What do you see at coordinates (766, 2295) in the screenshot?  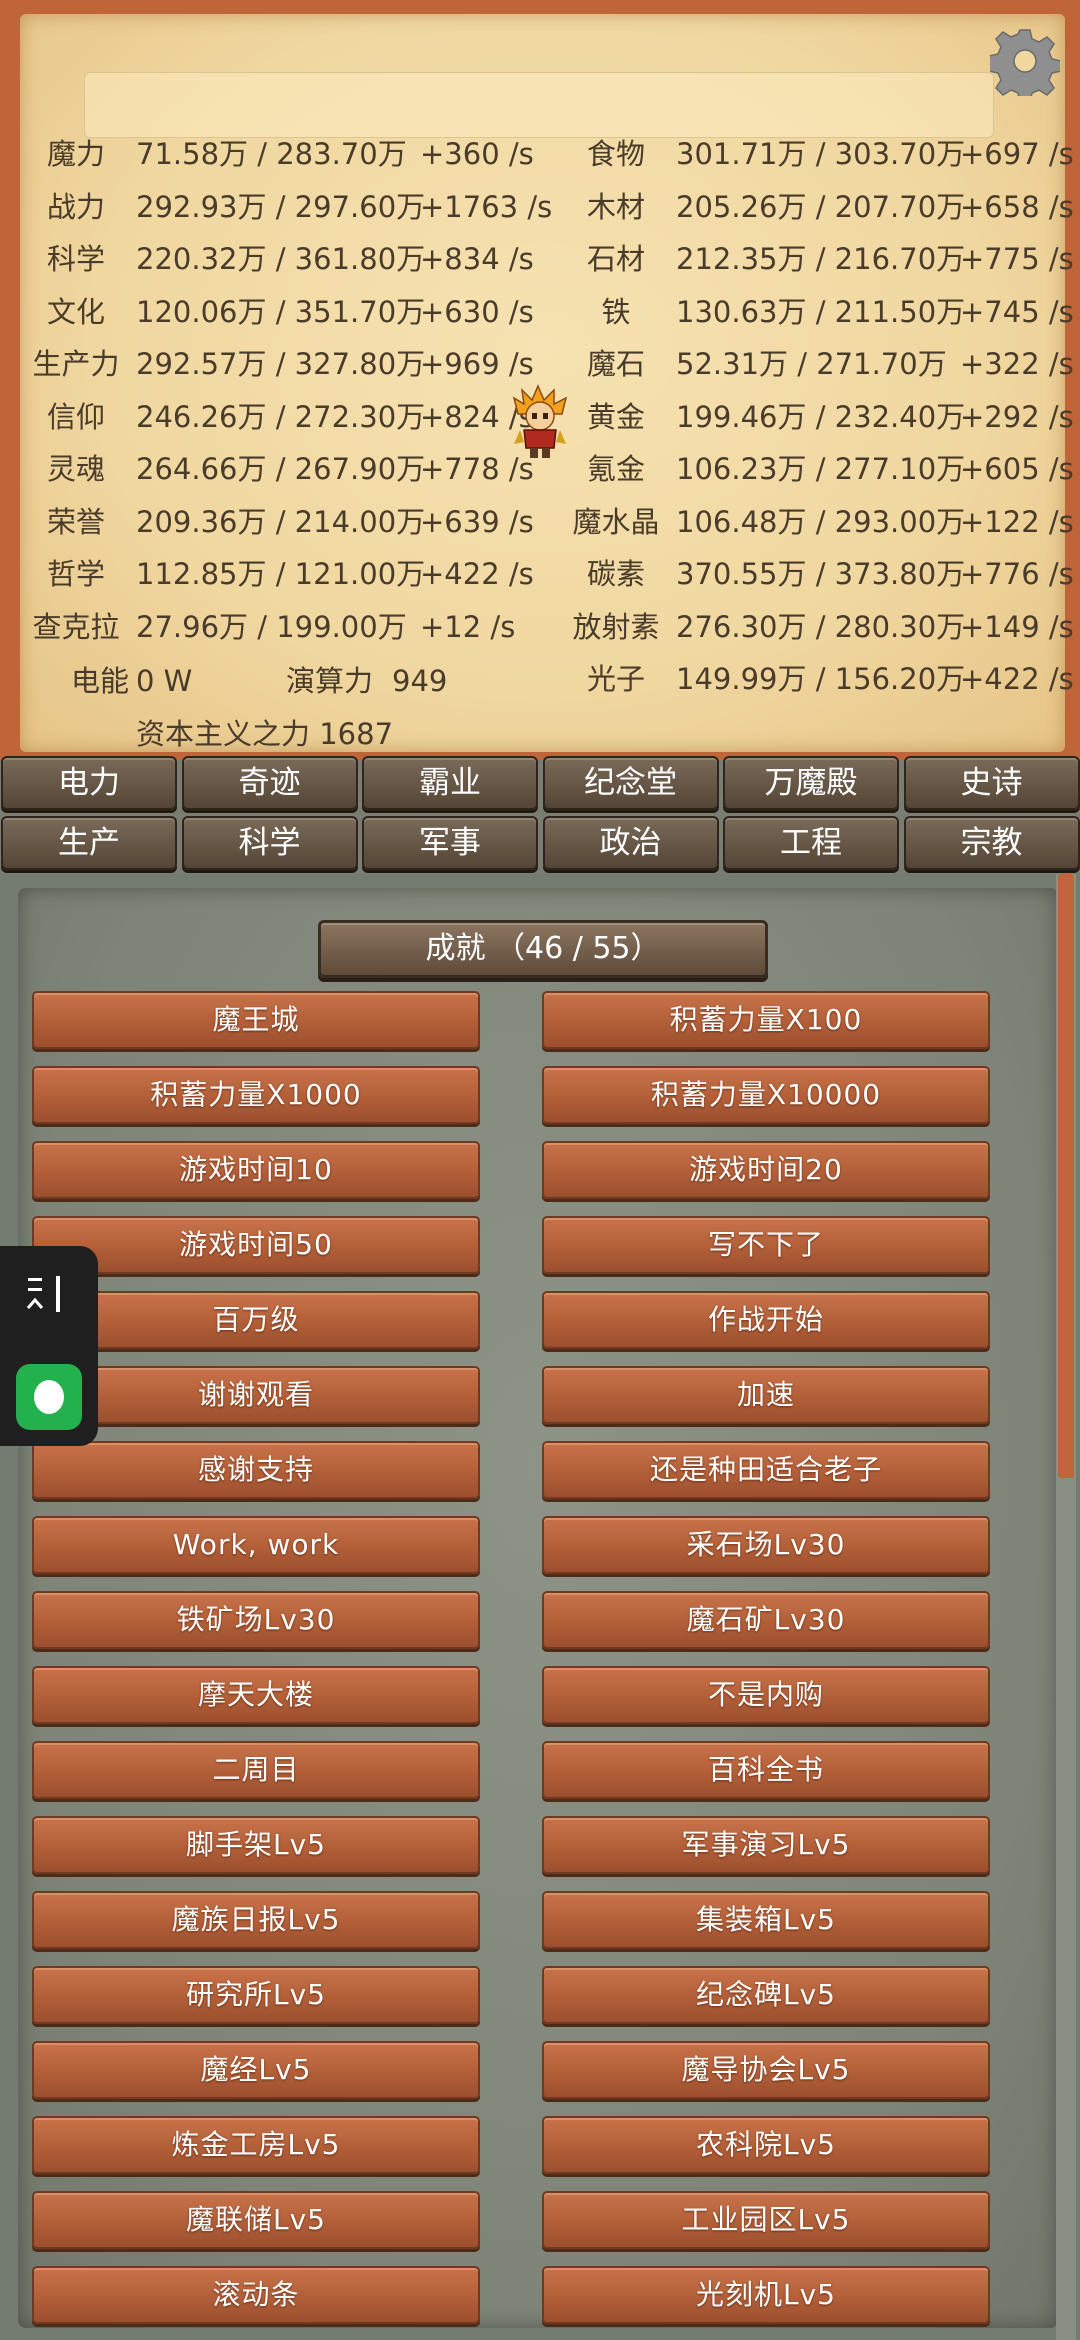 I see `achievement-button: 光刻机Lv5` at bounding box center [766, 2295].